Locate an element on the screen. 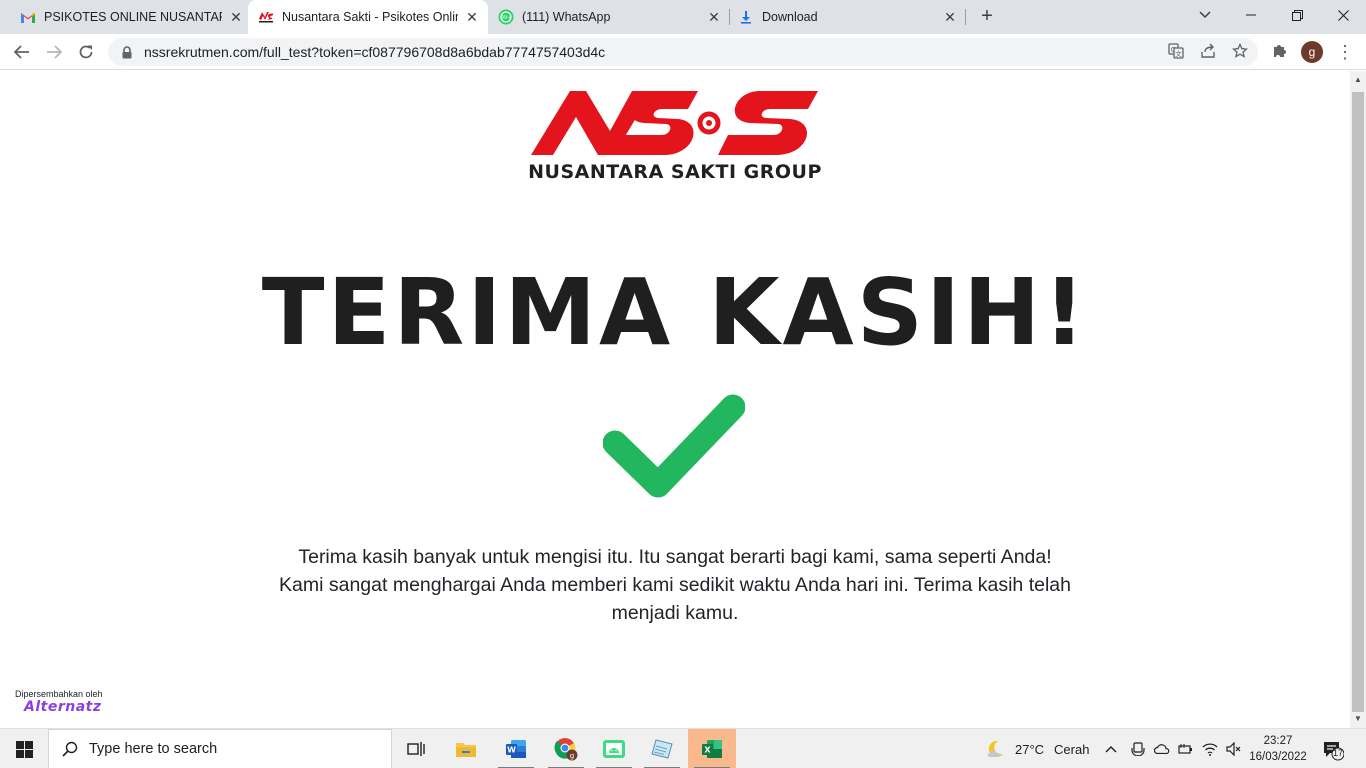  forward-button is located at coordinates (54, 52).